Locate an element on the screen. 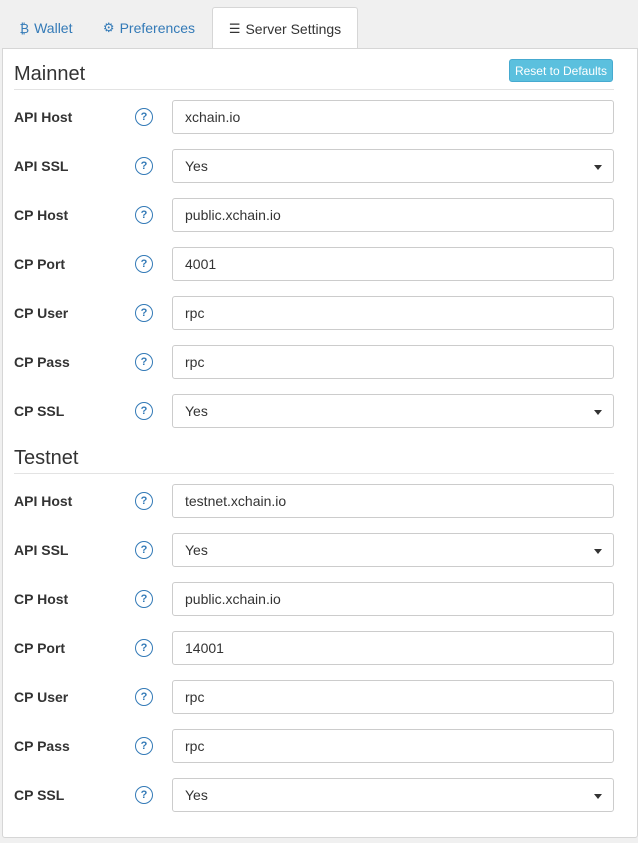  testnet-row-cp-ssl: CP SSL? Yes is located at coordinates (320, 795).